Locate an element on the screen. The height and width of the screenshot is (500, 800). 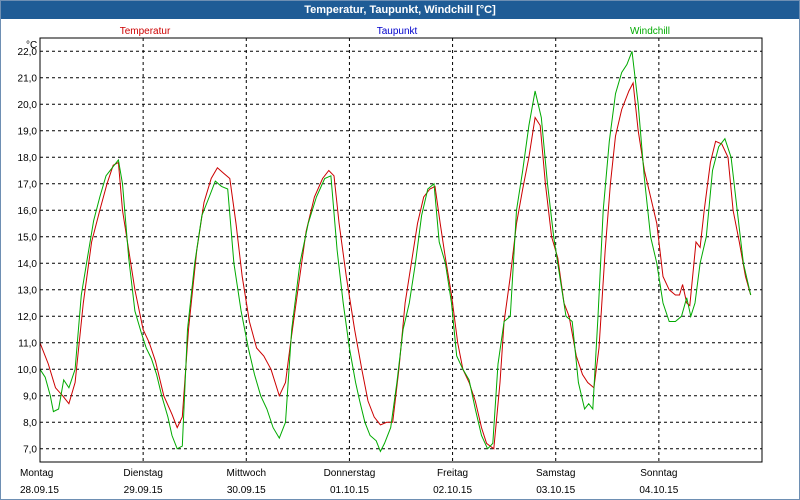
y-tick-label: 11,0 is located at coordinates (27, 343).